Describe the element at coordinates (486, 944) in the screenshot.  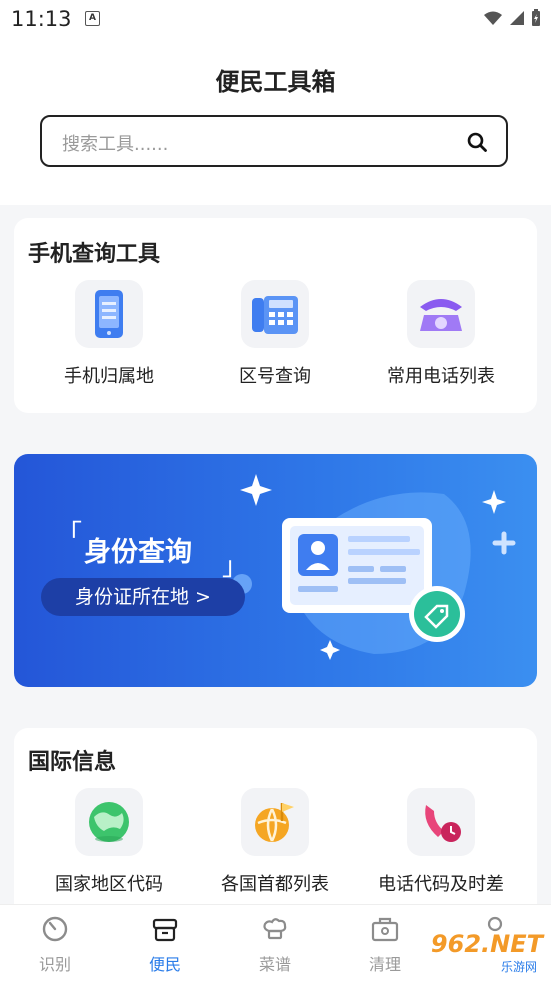
I see `watermark-logo: 962.NET` at that location.